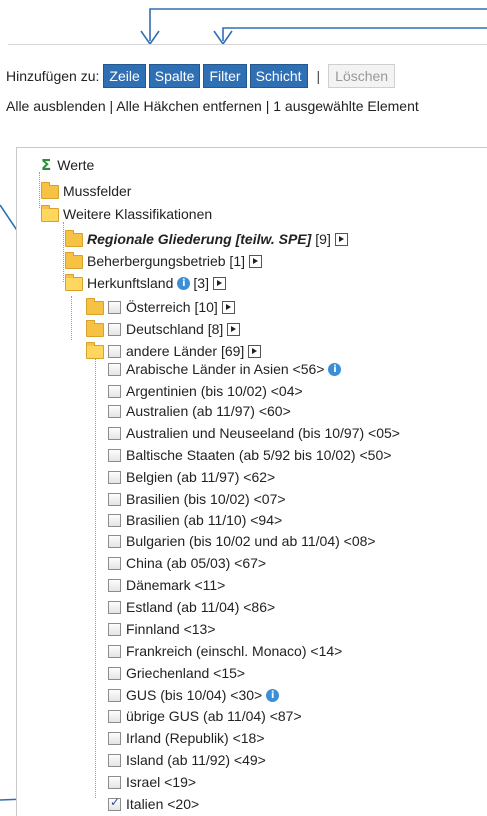  What do you see at coordinates (214, 391) in the screenshot?
I see `country-label: Argentinien (bis 10/02) <04>` at bounding box center [214, 391].